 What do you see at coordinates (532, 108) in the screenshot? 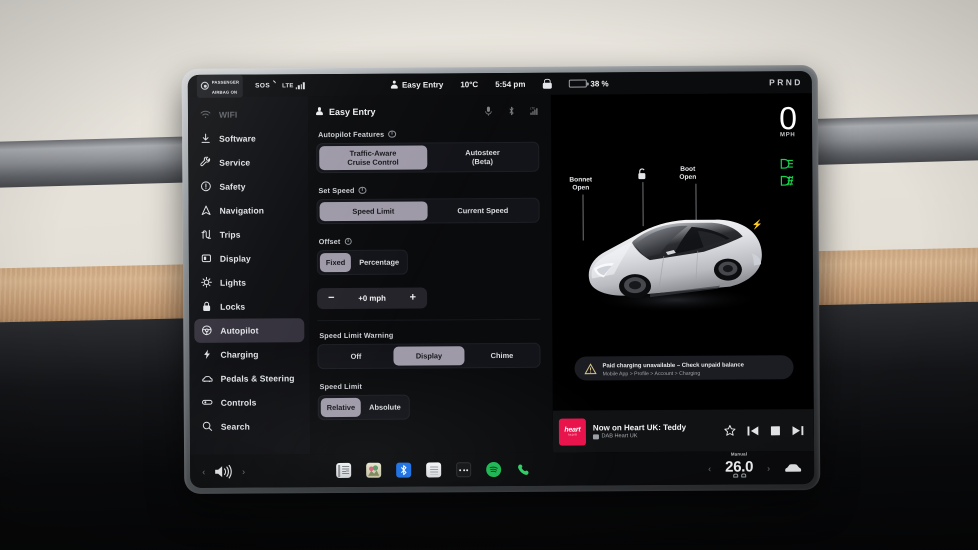
I see `svg-text: LTE` at bounding box center [532, 108].